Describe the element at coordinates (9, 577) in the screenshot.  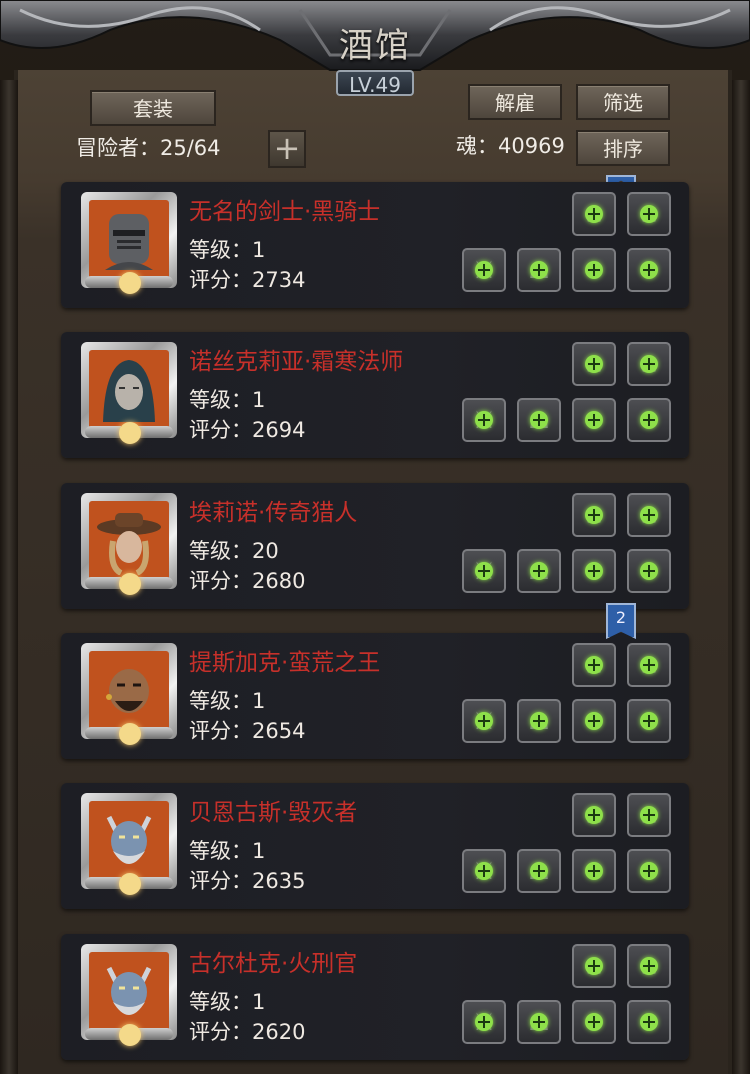
I see `left-frame-border` at that location.